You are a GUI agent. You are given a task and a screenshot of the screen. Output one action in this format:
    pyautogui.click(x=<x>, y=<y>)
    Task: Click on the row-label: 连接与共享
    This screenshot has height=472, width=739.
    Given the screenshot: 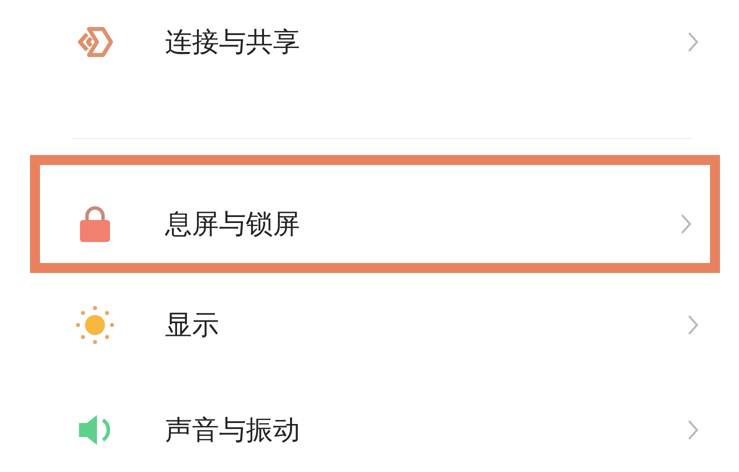 What is the action you would take?
    pyautogui.click(x=233, y=43)
    